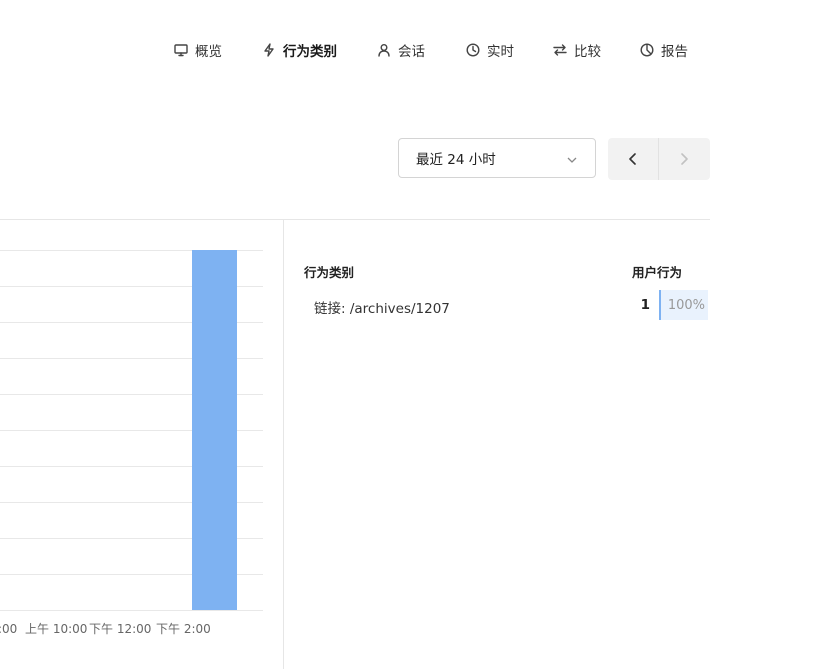 The image size is (839, 669). I want to click on compare-arrows-icon, so click(560, 50).